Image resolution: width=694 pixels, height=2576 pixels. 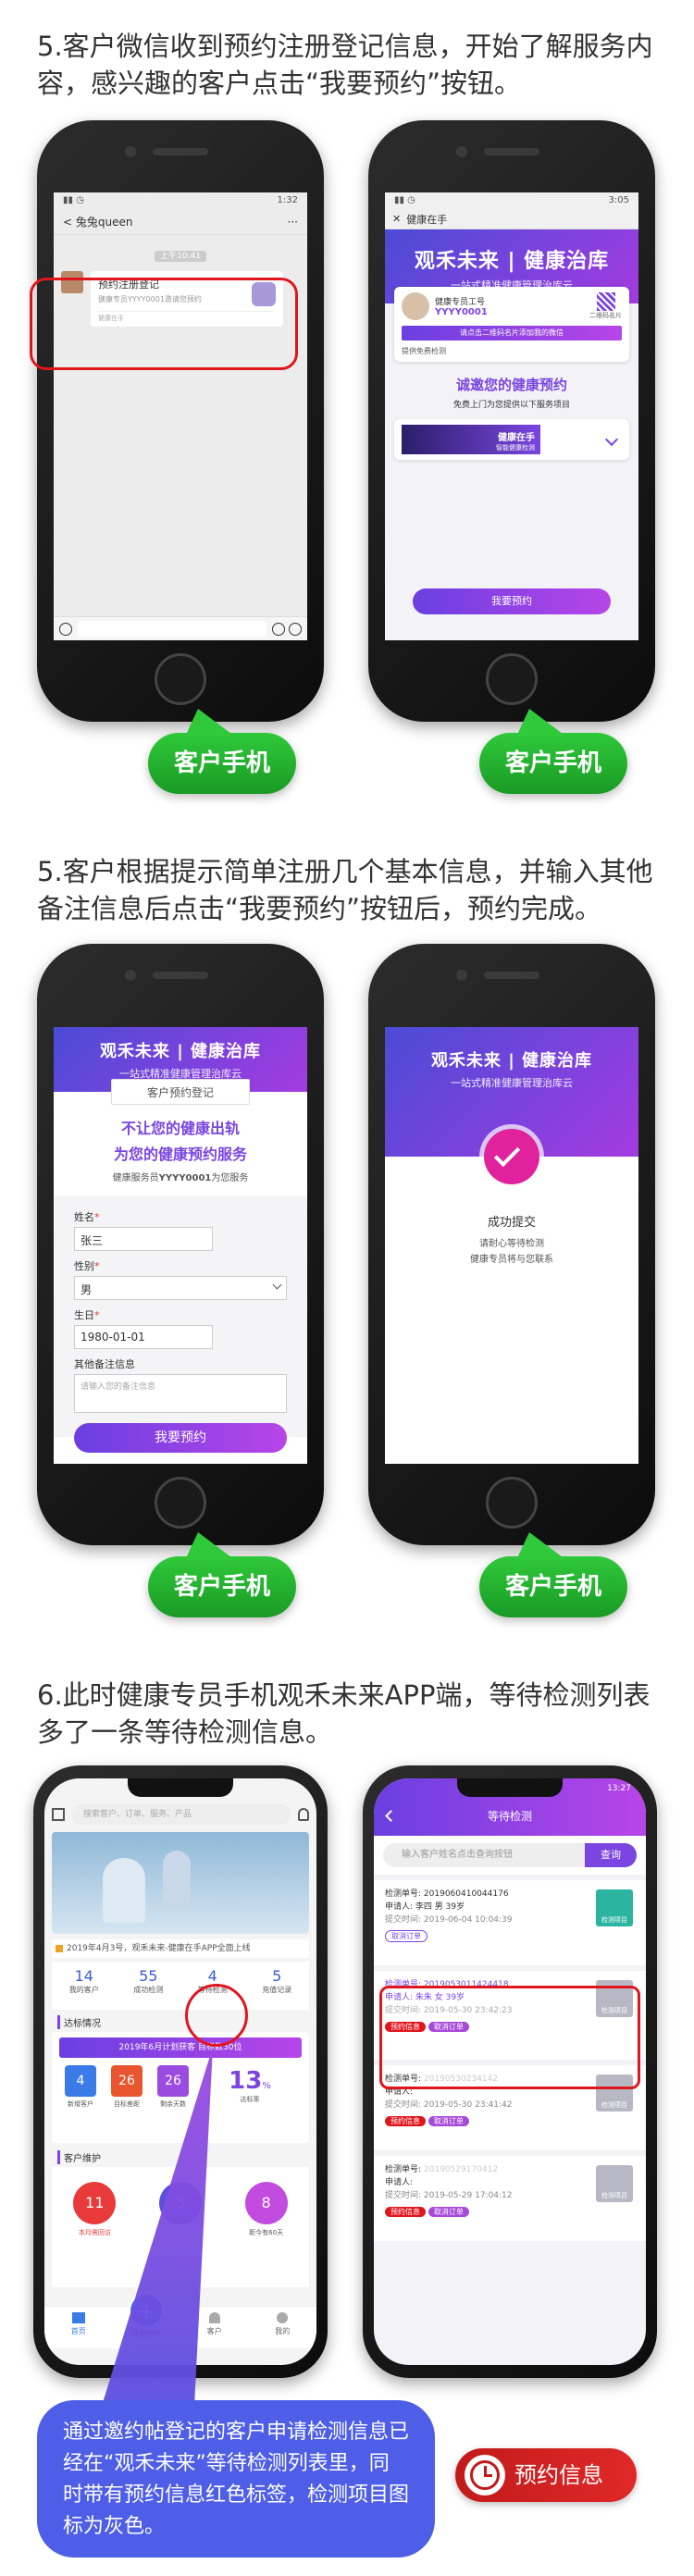 I want to click on user-icon, so click(x=283, y=2318).